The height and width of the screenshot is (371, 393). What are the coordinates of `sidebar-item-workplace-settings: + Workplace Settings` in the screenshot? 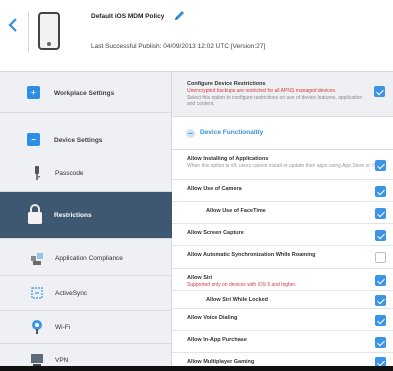 It's located at (86, 92).